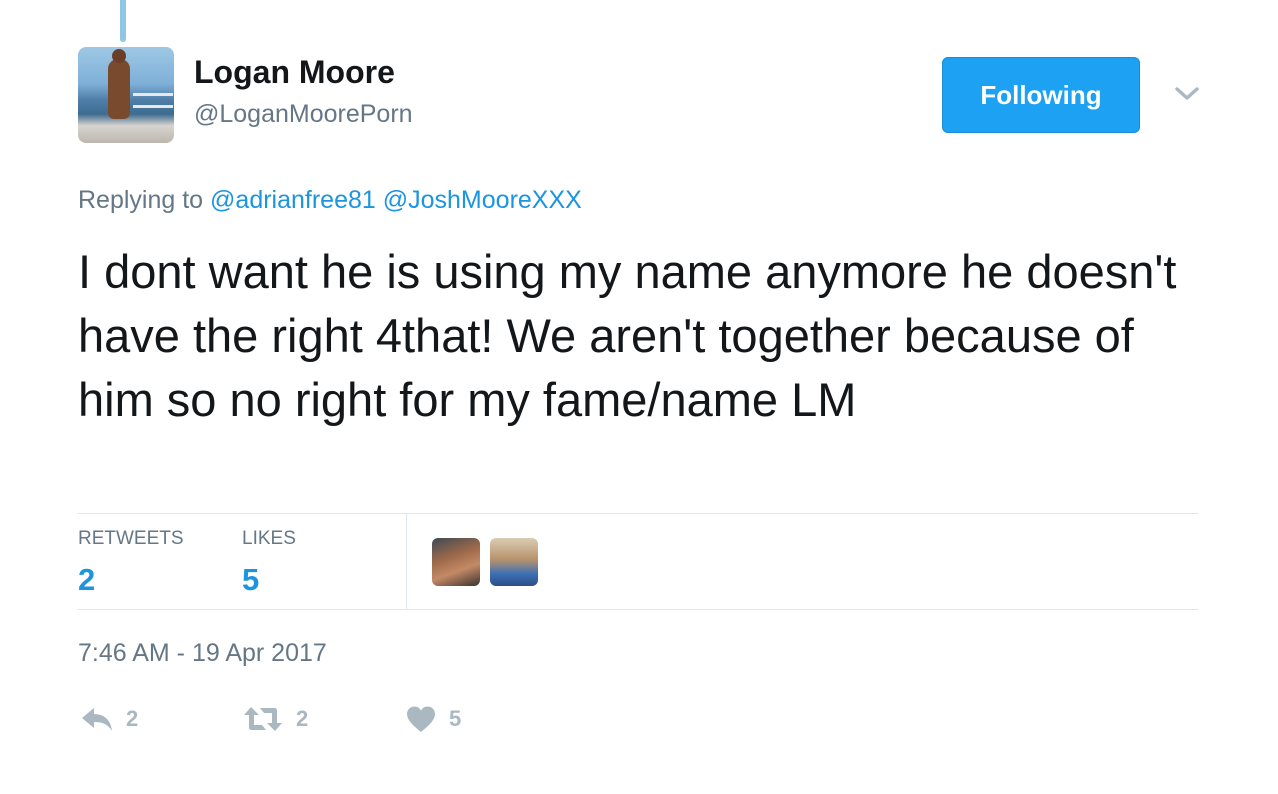  Describe the element at coordinates (141, 200) in the screenshot. I see `reply-context-prefix: Replying to` at that location.